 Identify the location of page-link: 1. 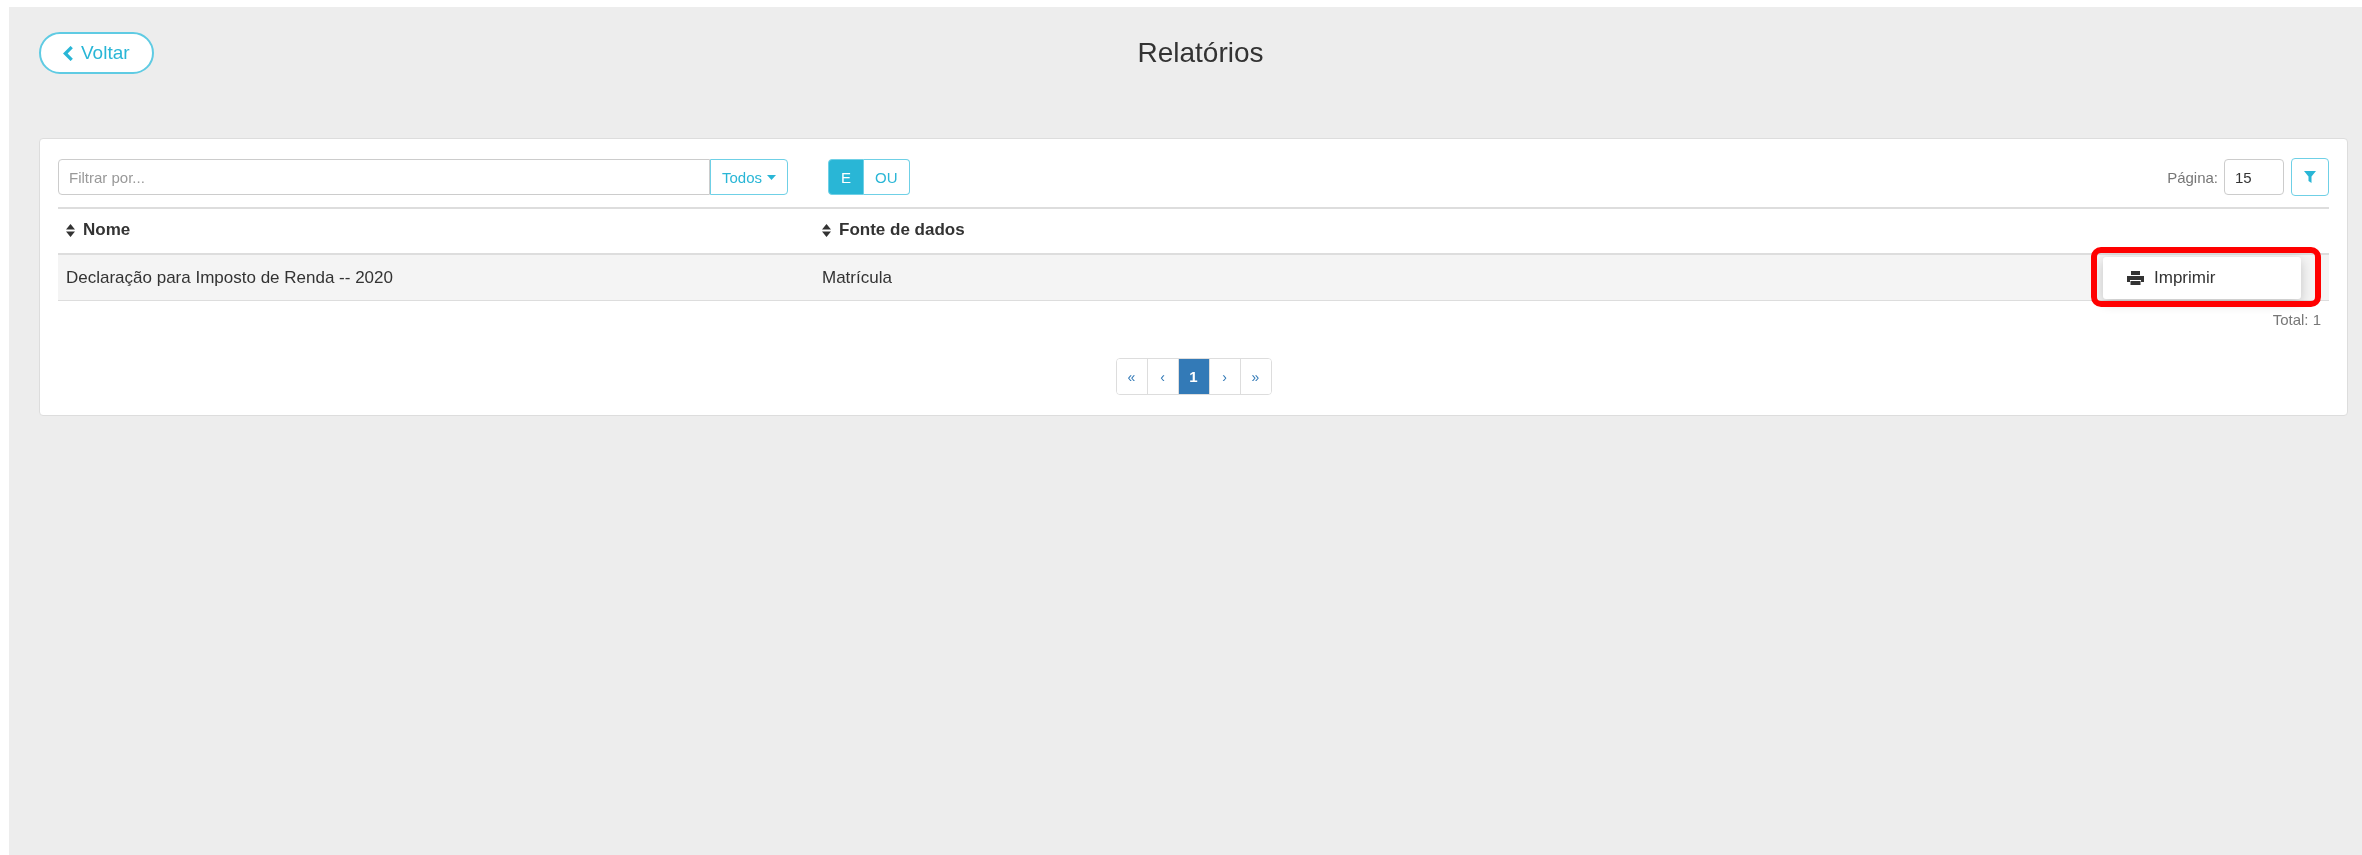
(1193, 376).